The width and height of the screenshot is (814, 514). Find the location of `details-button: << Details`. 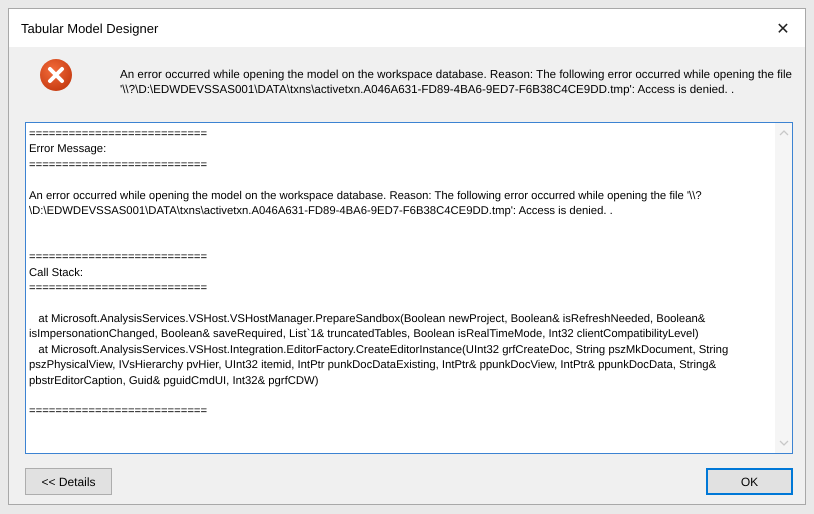

details-button: << Details is located at coordinates (68, 481).